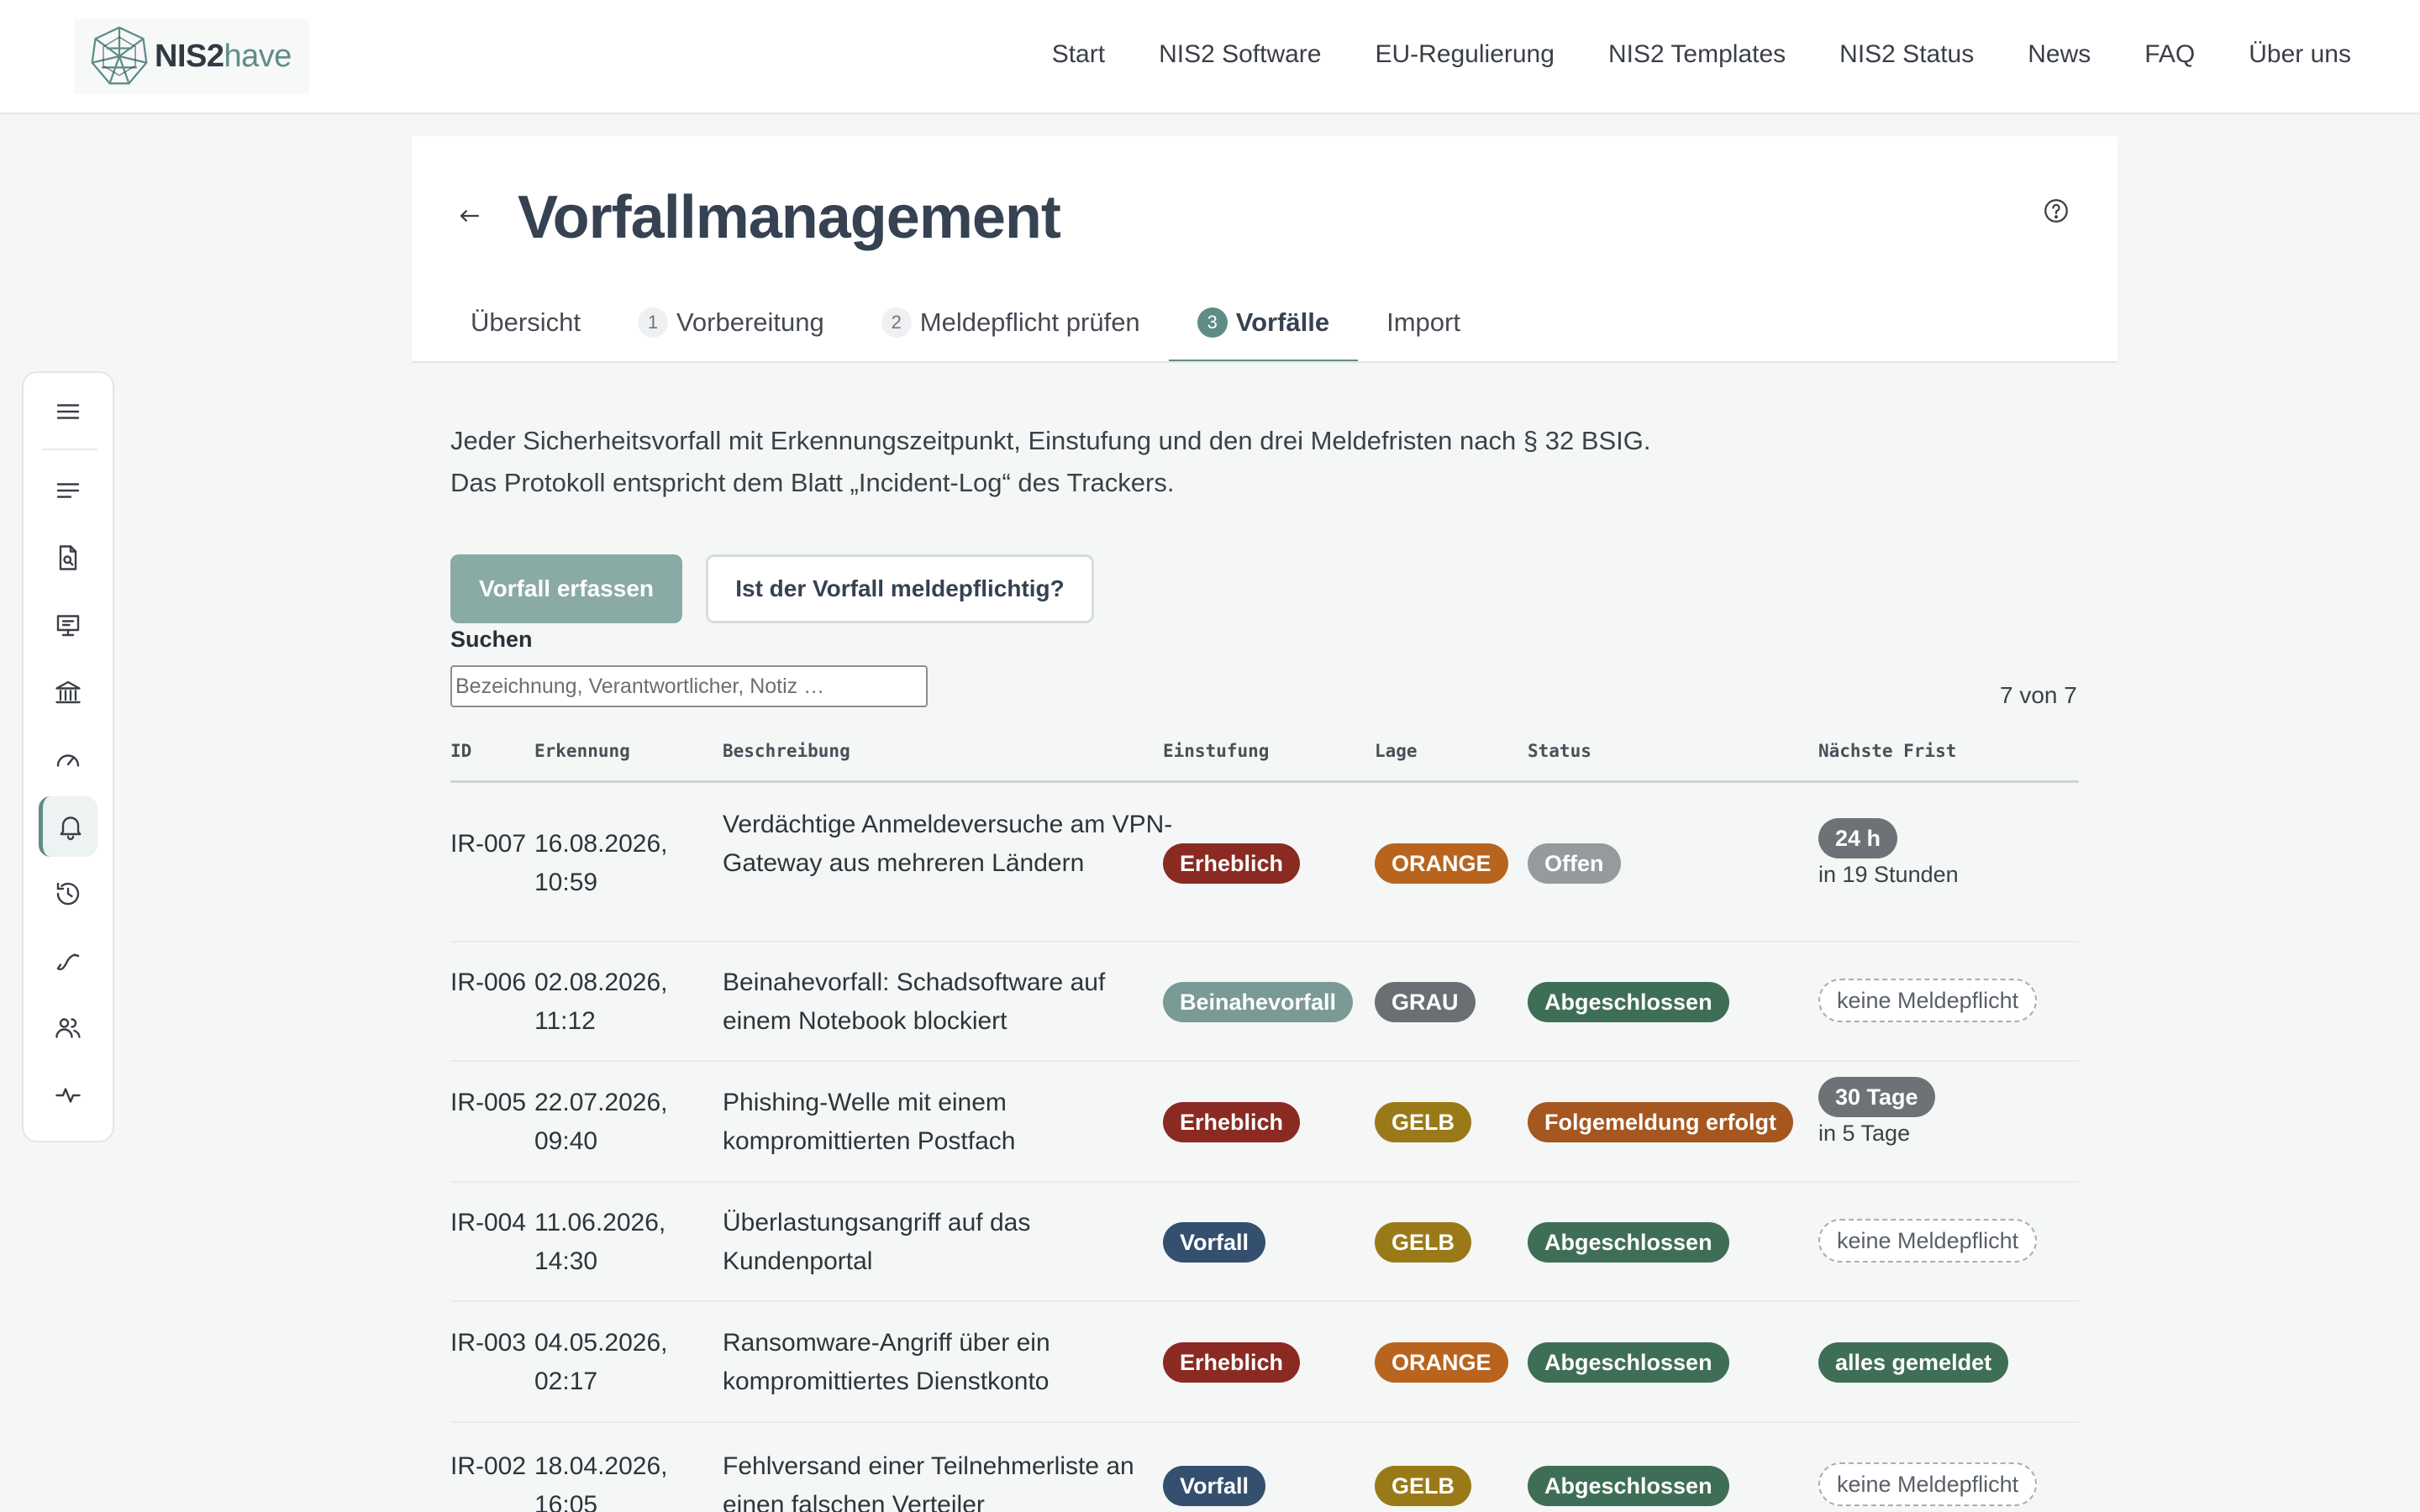  I want to click on nav-link-nis2-software: NIS2 Software, so click(1240, 54).